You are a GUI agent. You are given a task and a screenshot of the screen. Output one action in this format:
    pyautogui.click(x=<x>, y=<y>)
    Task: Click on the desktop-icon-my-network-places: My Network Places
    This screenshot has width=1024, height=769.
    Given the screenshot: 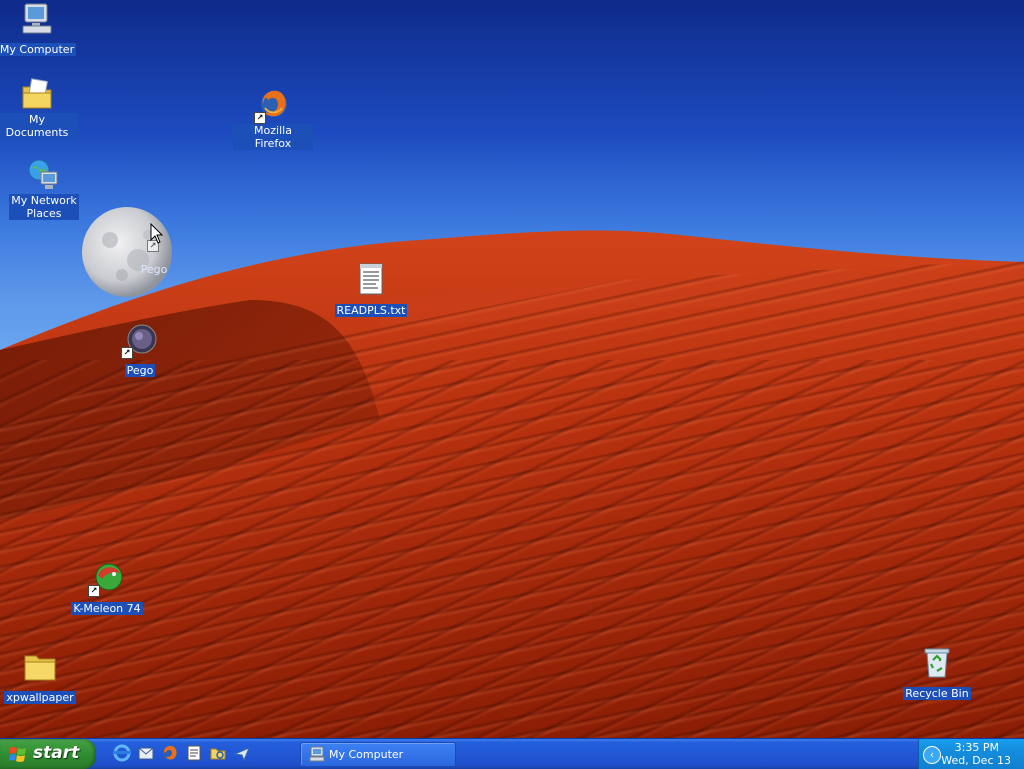 What is the action you would take?
    pyautogui.click(x=44, y=189)
    